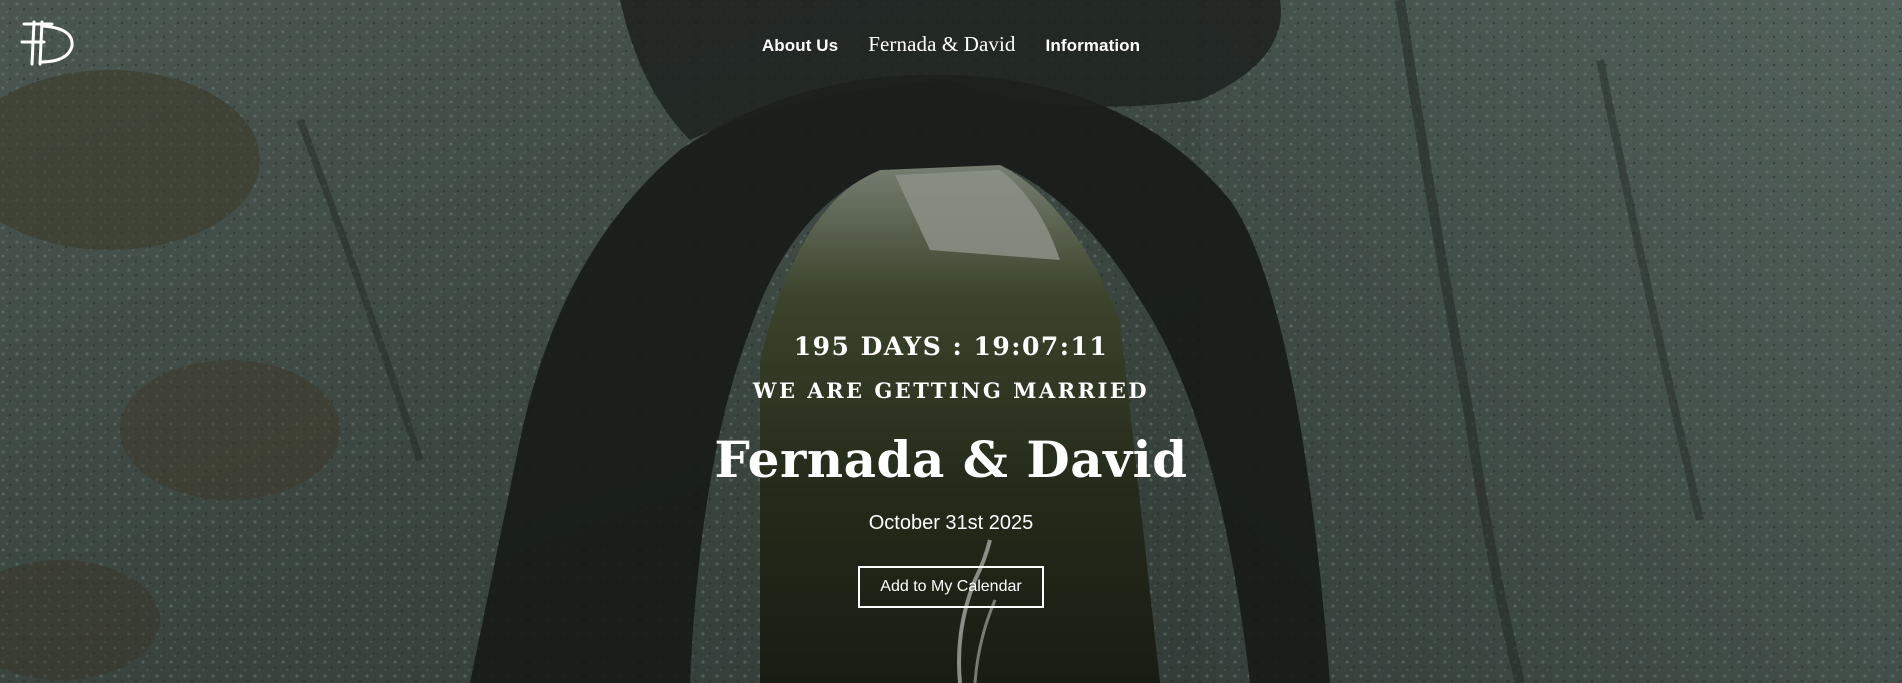 Image resolution: width=1902 pixels, height=683 pixels. Describe the element at coordinates (951, 346) in the screenshot. I see `countdown-timer: 195 DAYS : 19:07:11` at that location.